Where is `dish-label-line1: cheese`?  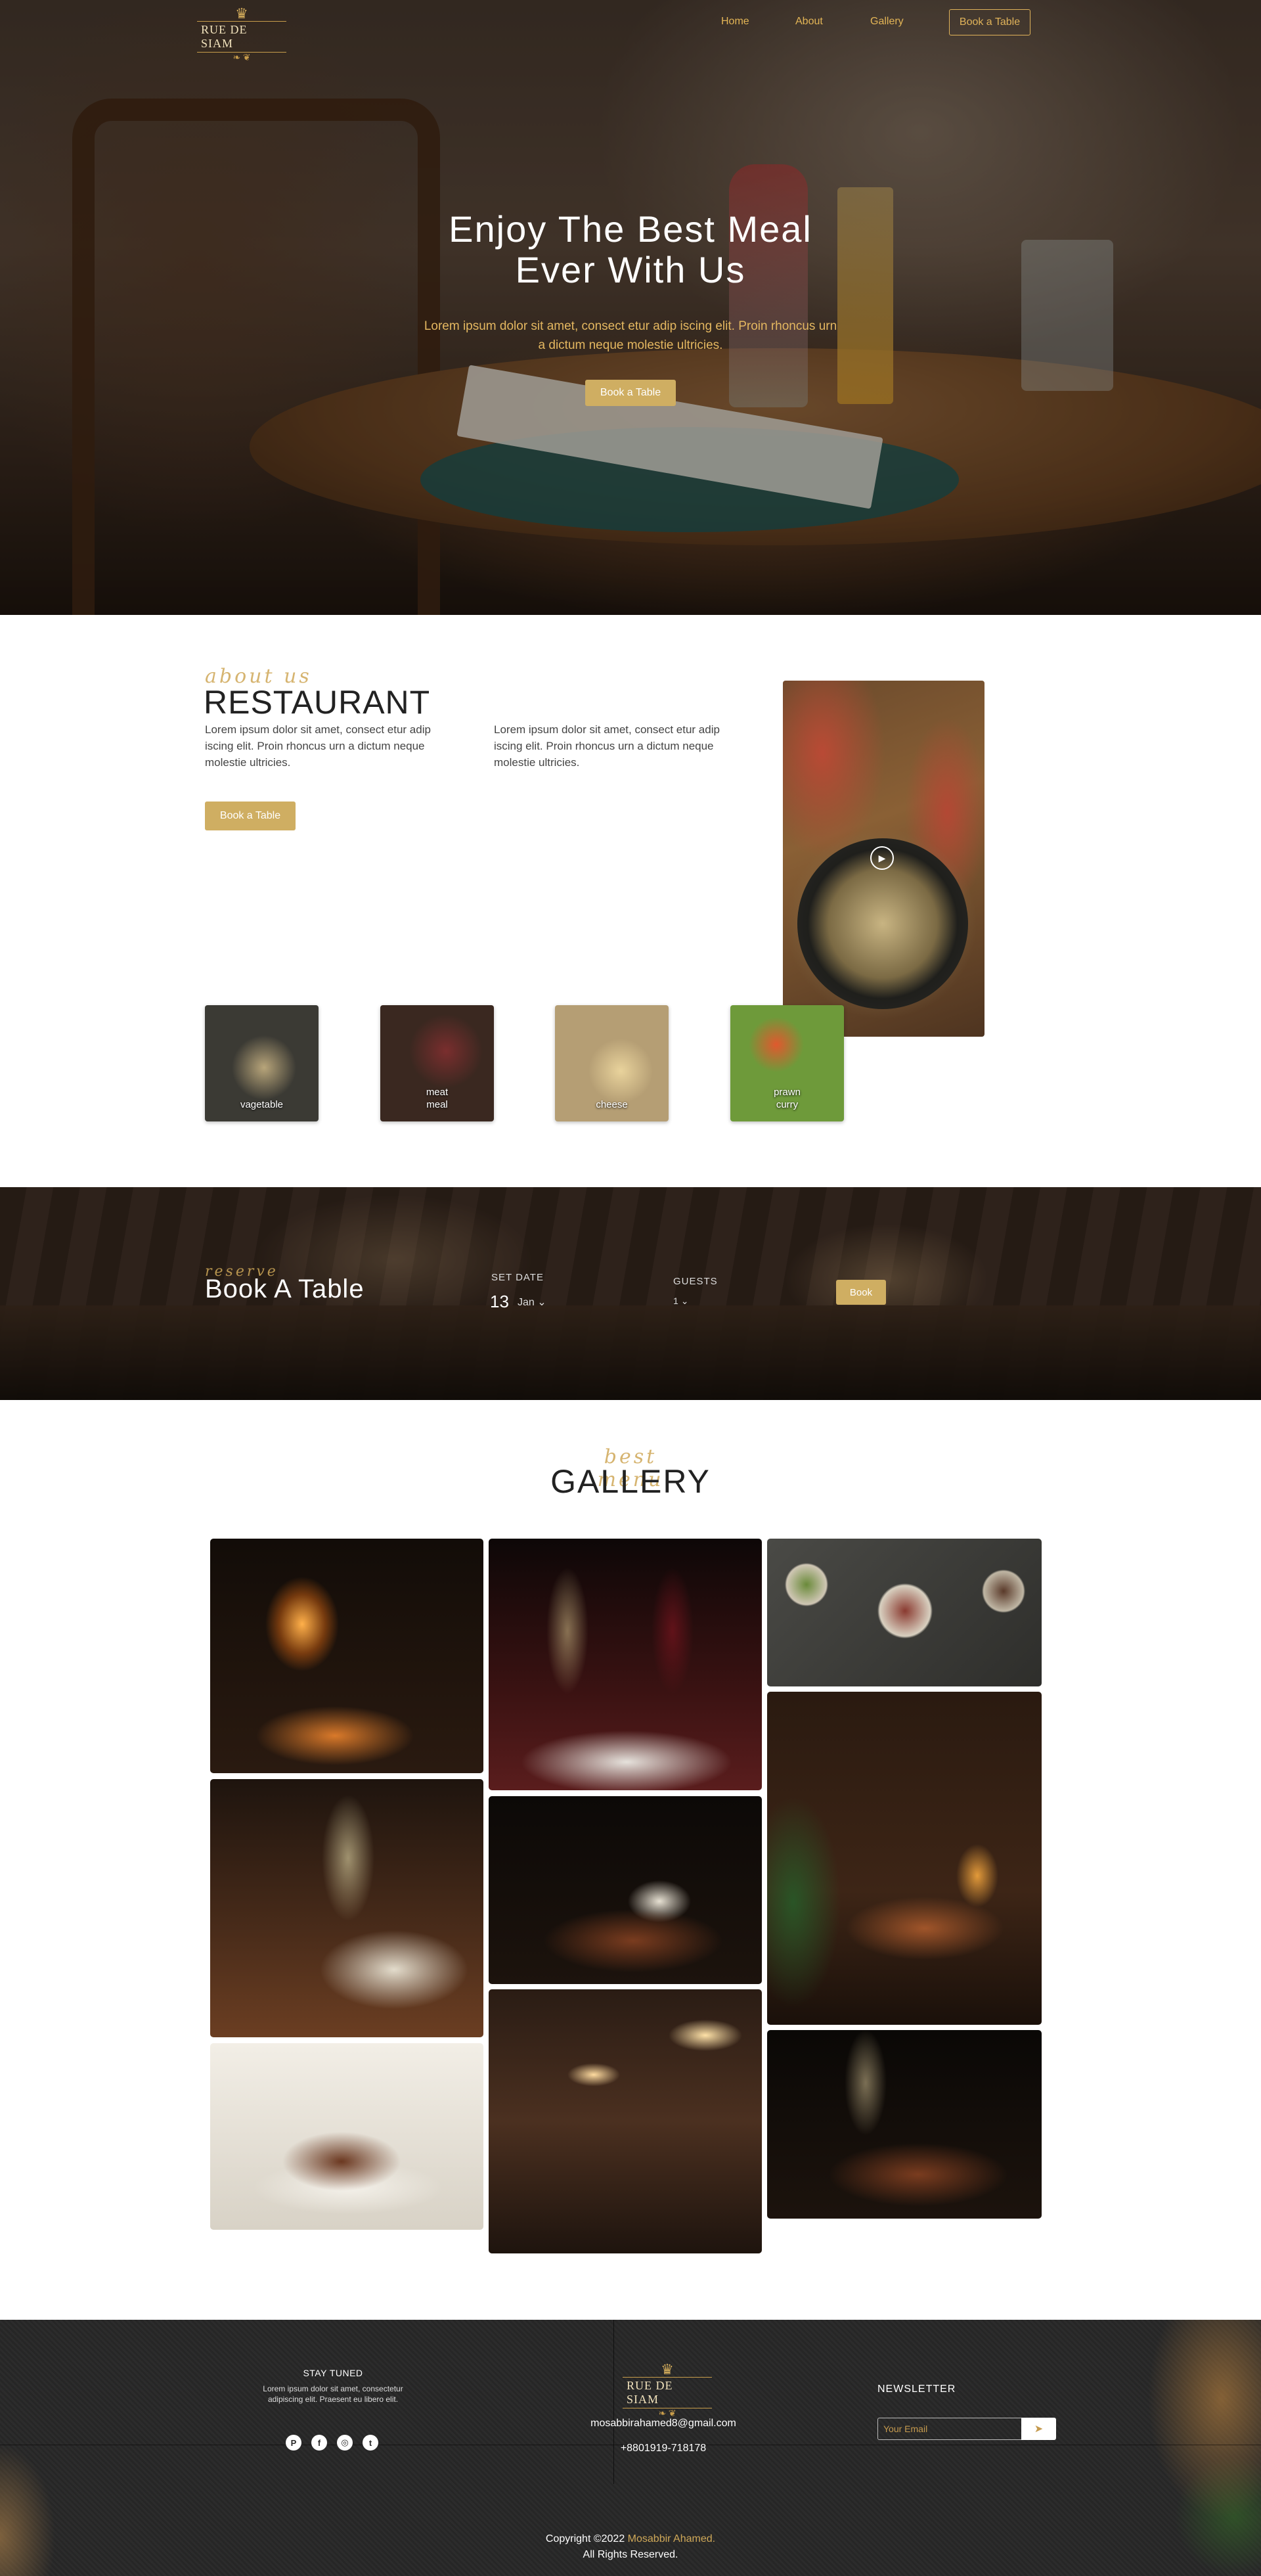 dish-label-line1: cheese is located at coordinates (612, 1104).